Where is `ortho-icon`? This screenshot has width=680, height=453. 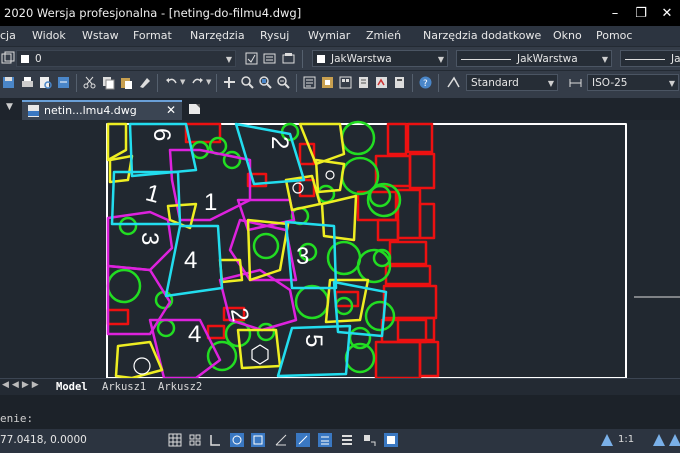
ortho-icon is located at coordinates (215, 440).